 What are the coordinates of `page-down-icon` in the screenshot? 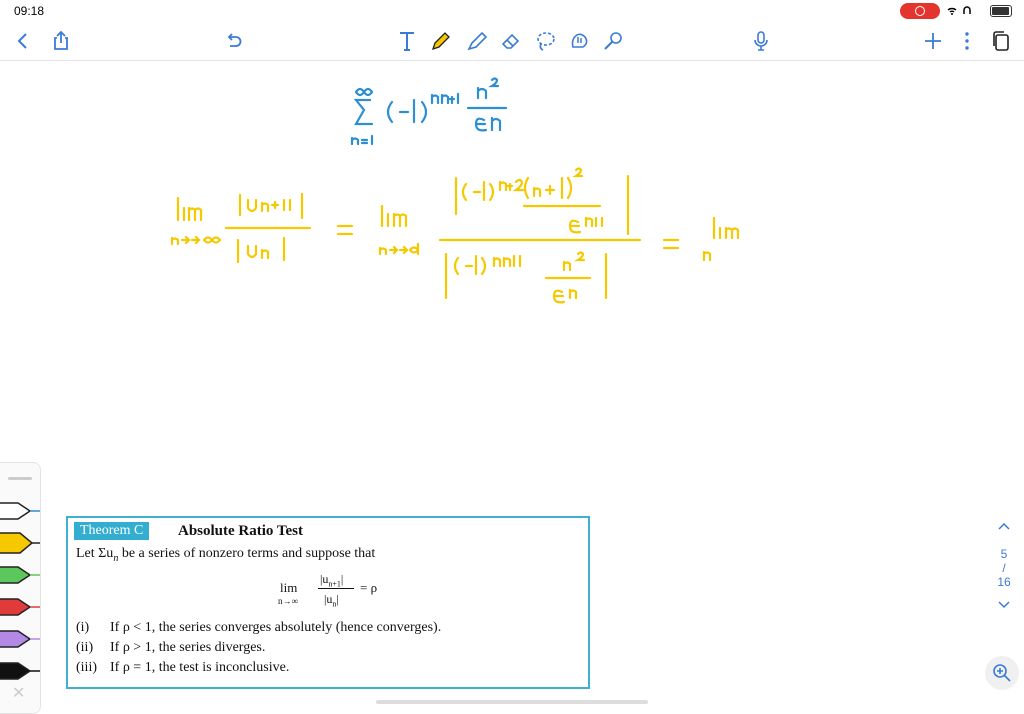 It's located at (1004, 606).